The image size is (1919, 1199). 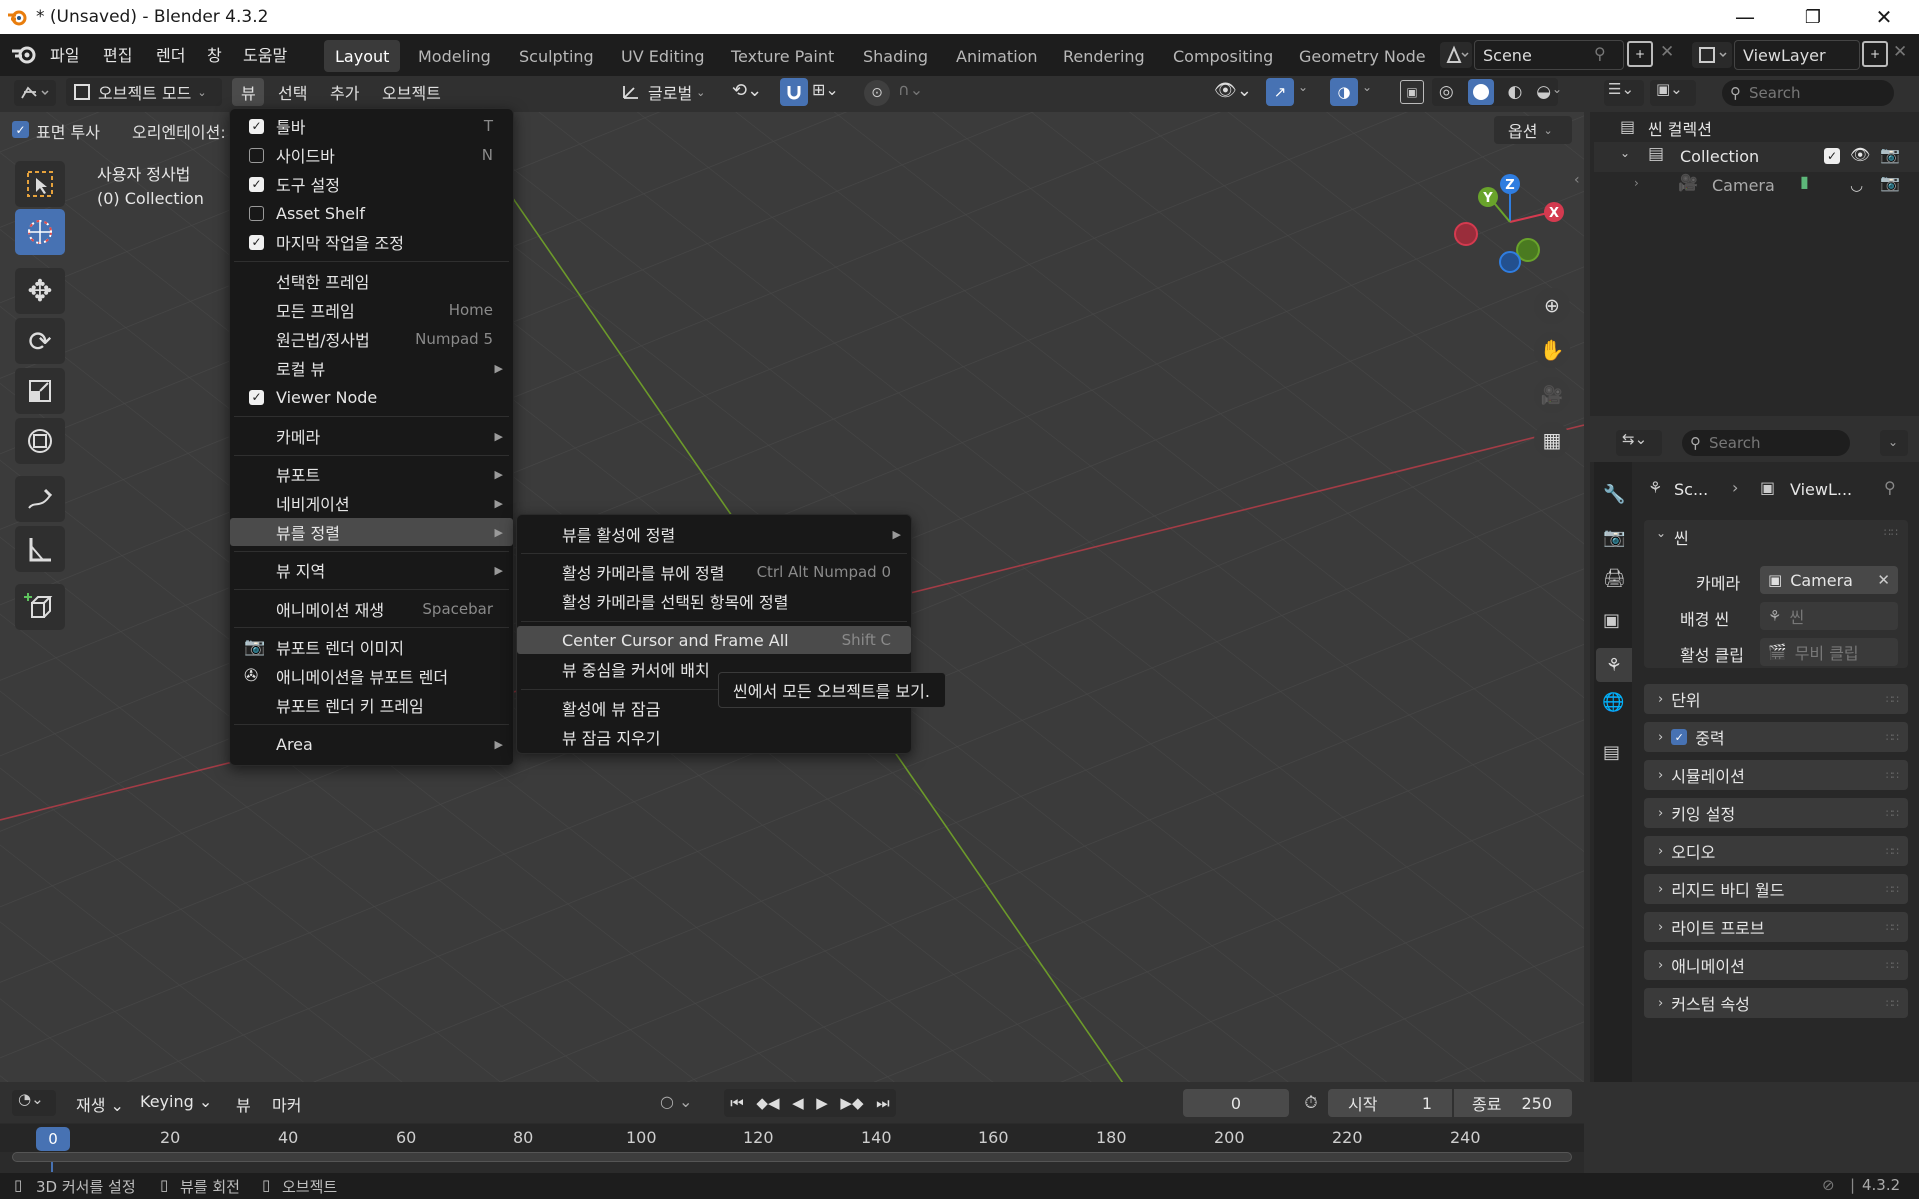 What do you see at coordinates (371, 397) in the screenshot?
I see `menu-item-viewer-node: ✓ Viewer Node` at bounding box center [371, 397].